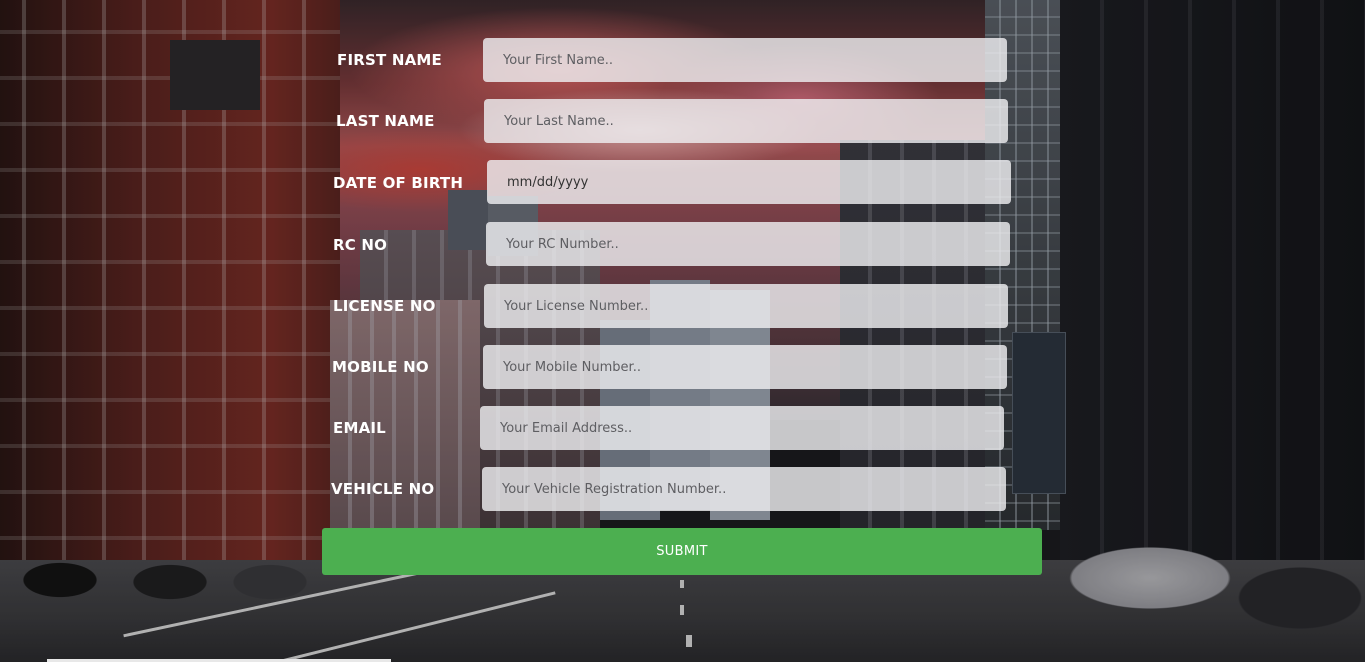 Image resolution: width=1365 pixels, height=662 pixels. I want to click on label-mobile-no: MOBILE NO, so click(380, 367).